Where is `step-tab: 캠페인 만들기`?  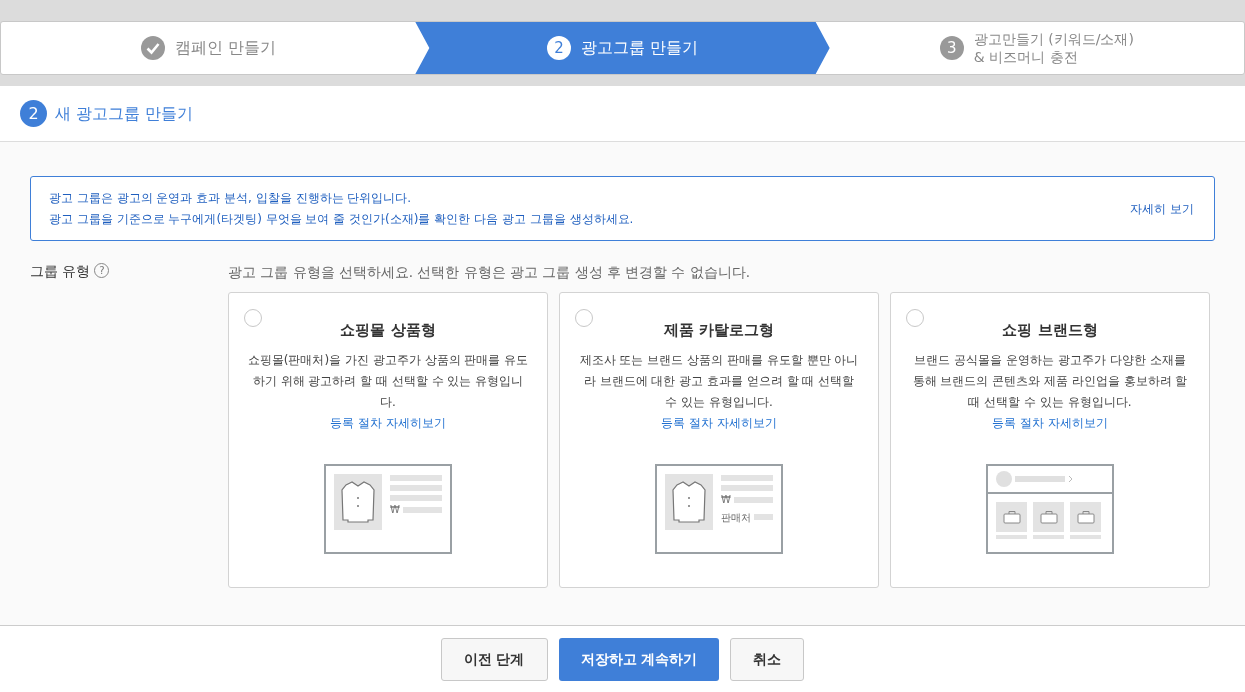
step-tab: 캠페인 만들기 is located at coordinates (208, 48).